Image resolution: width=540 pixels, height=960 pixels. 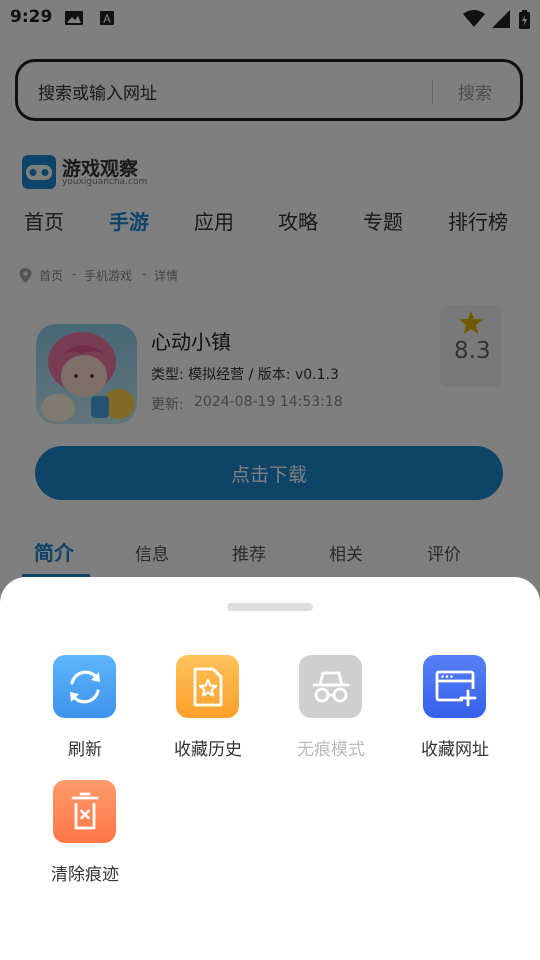 What do you see at coordinates (84, 811) in the screenshot?
I see `trash-icon` at bounding box center [84, 811].